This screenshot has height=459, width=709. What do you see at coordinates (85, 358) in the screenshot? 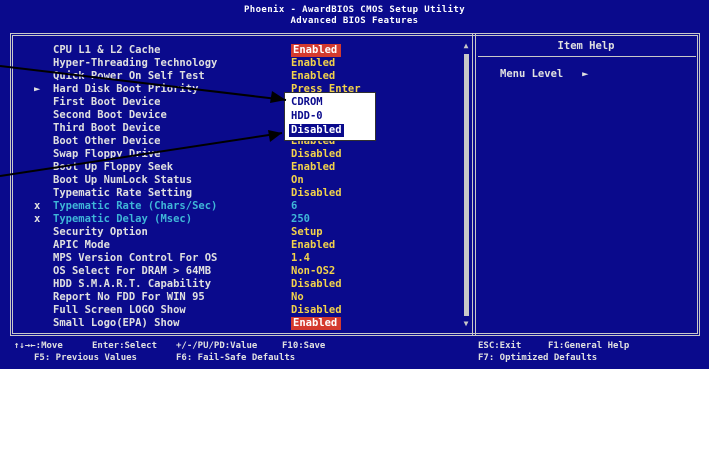
I see `key-previous-values: F5: Previous Values` at bounding box center [85, 358].